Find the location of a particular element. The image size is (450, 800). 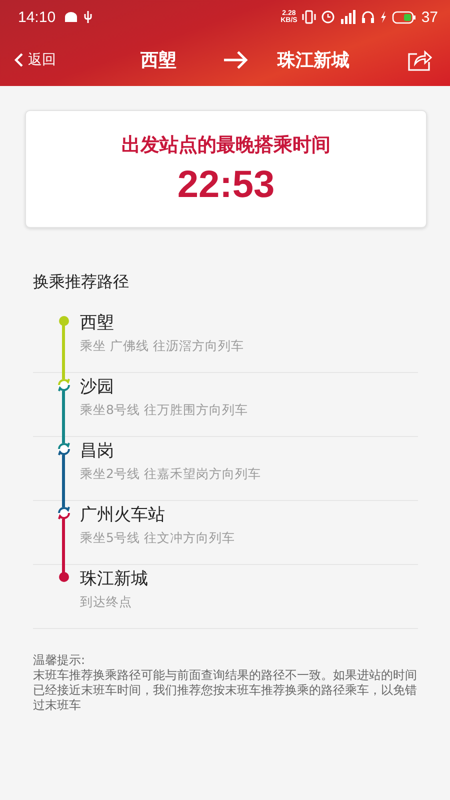

station-name: 珠江新城 is located at coordinates (114, 579).